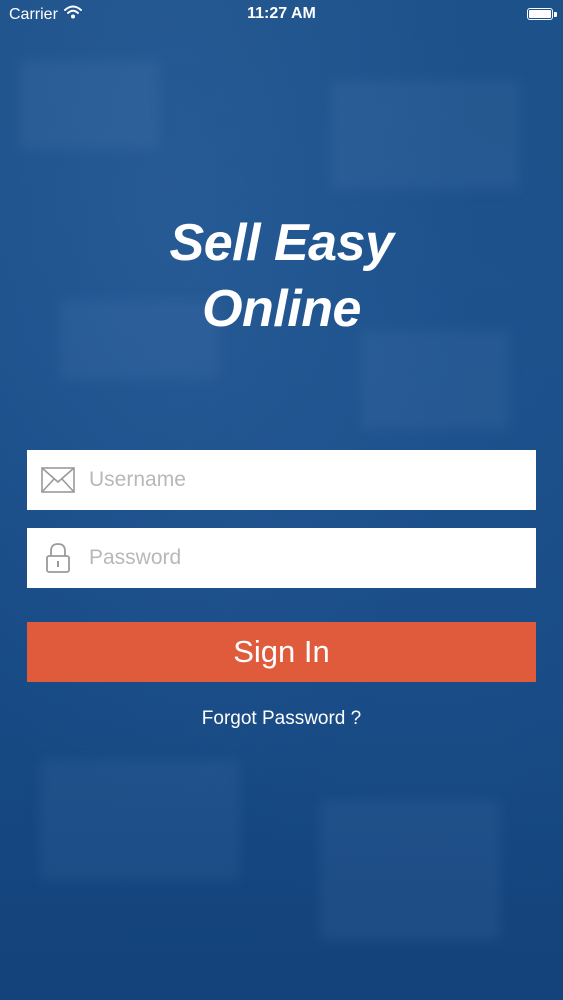  Describe the element at coordinates (281, 719) in the screenshot. I see `forgot-password-link: Forgot Password ?` at that location.